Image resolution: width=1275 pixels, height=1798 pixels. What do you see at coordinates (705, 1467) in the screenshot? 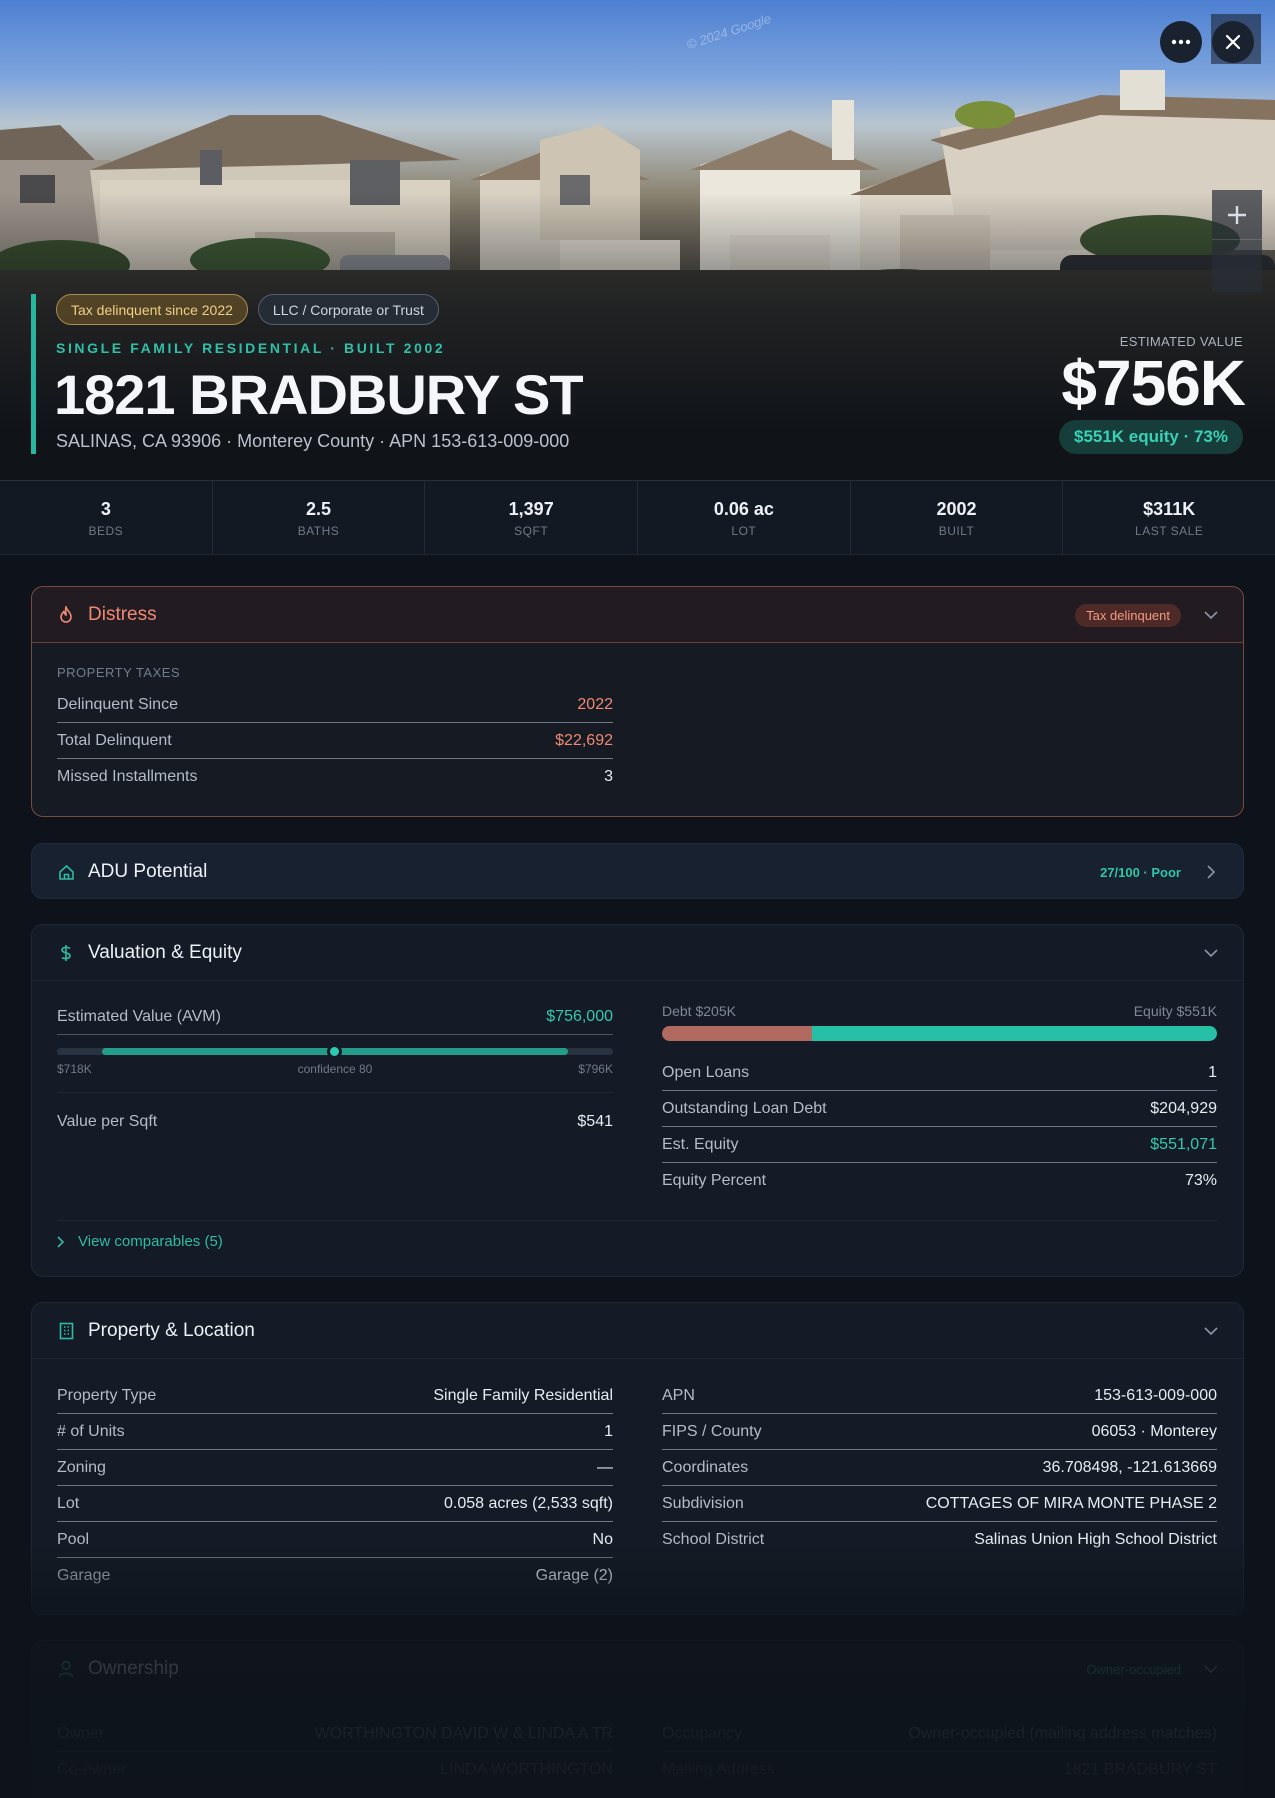
I see `kv-key: Coordinates` at bounding box center [705, 1467].